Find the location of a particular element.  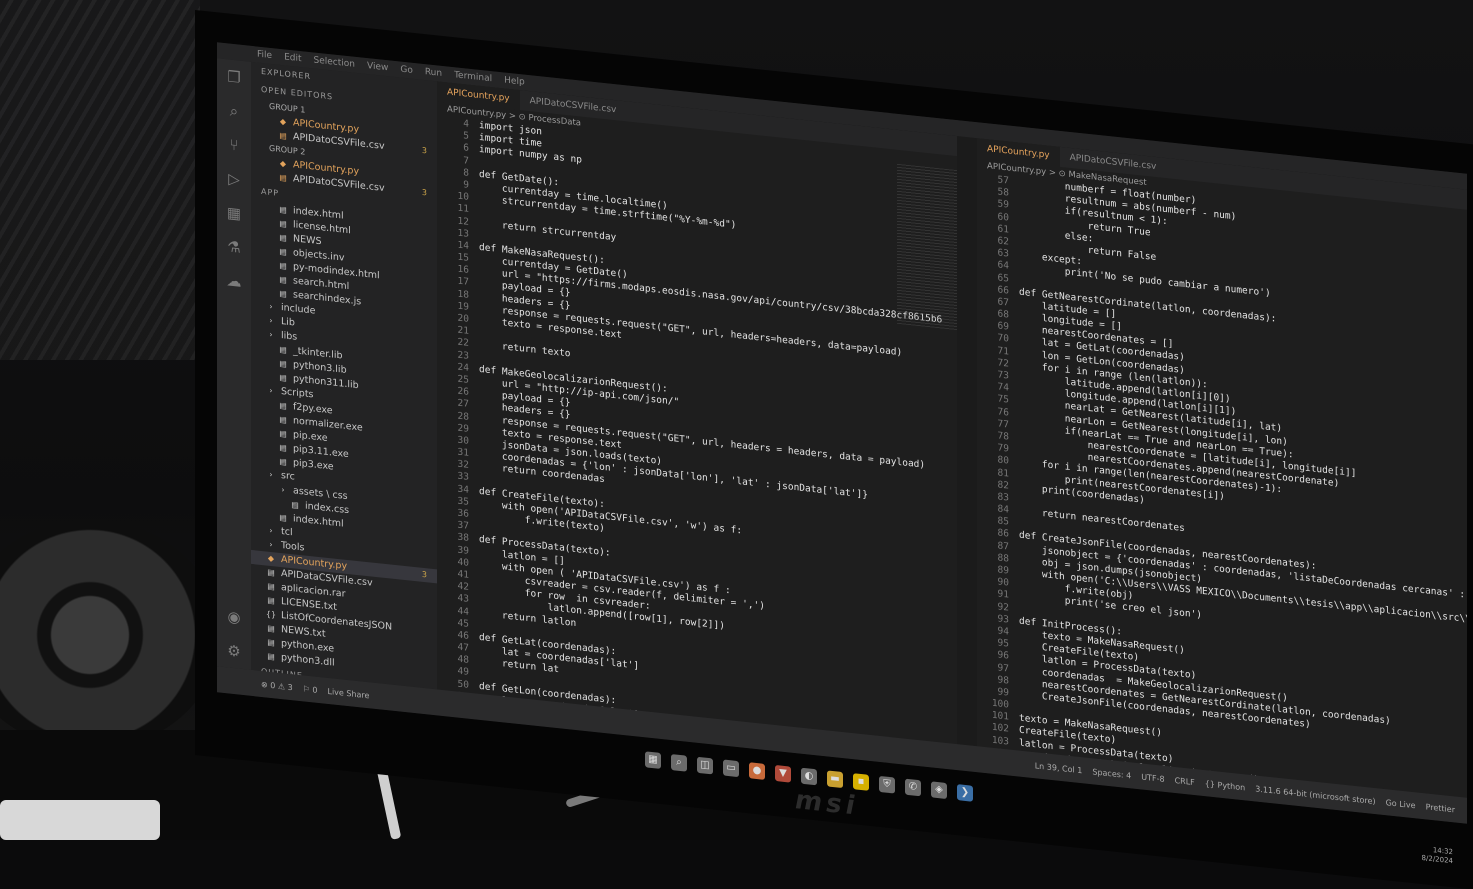

vscode-icon: ❯ is located at coordinates (965, 793).